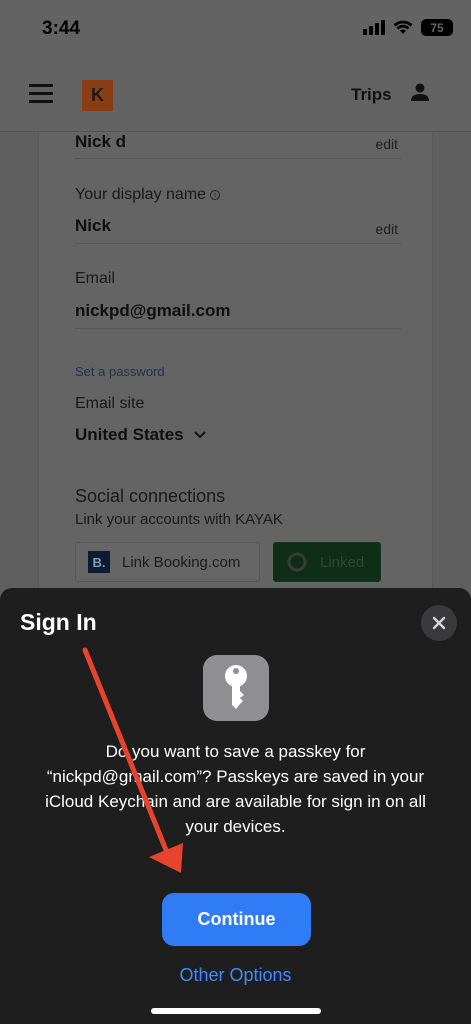 The image size is (471, 1024). Describe the element at coordinates (181, 562) in the screenshot. I see `link-booking-label: Link Booking.com` at that location.